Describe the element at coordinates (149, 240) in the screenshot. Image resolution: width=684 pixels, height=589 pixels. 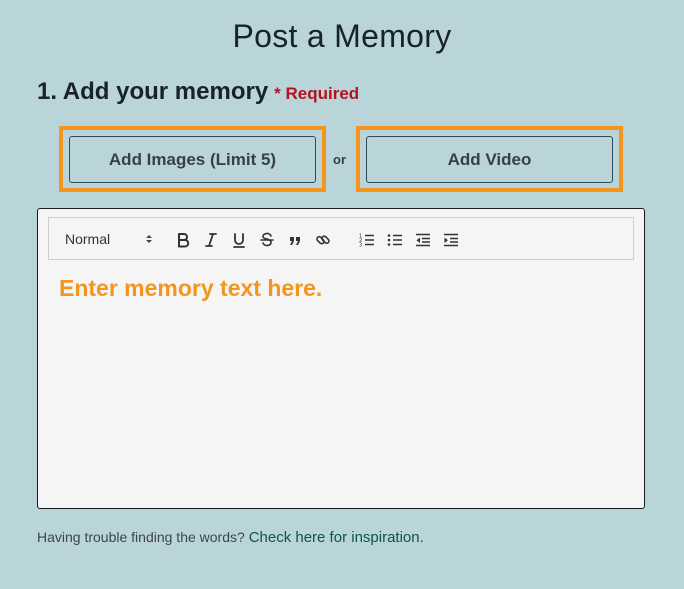
I see `select-arrows-icon` at that location.